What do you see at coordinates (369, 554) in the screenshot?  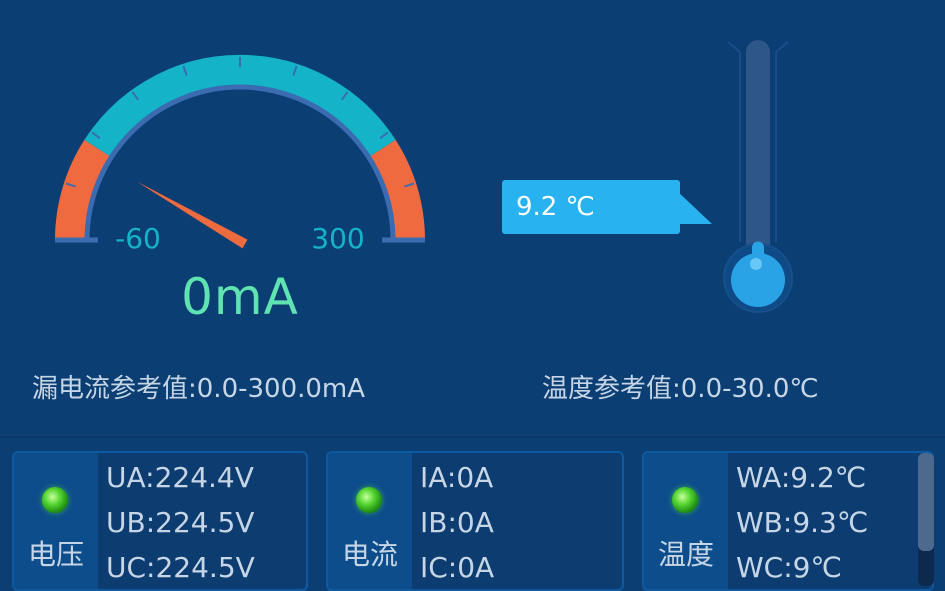 I see `current-card-label: 电流` at bounding box center [369, 554].